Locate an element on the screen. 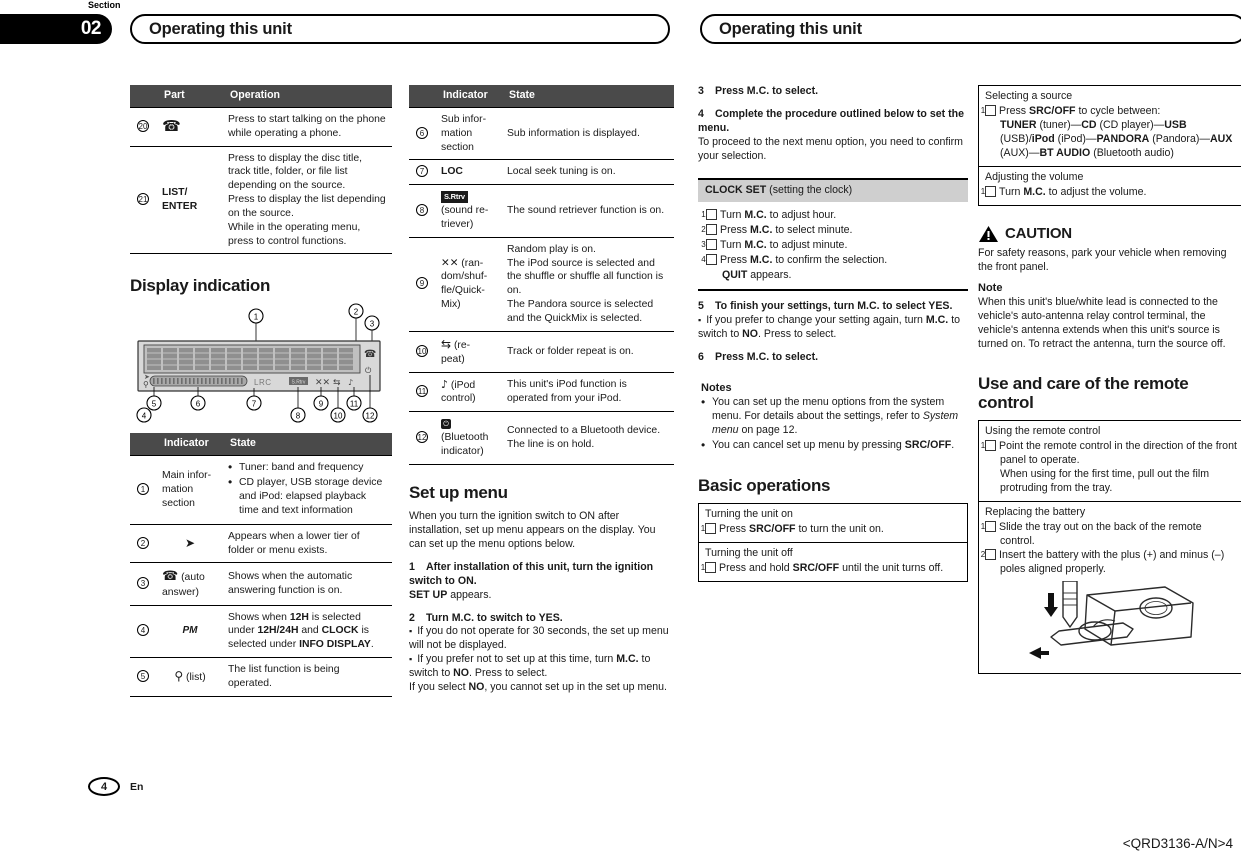  svg-text: 5 is located at coordinates (154, 404).